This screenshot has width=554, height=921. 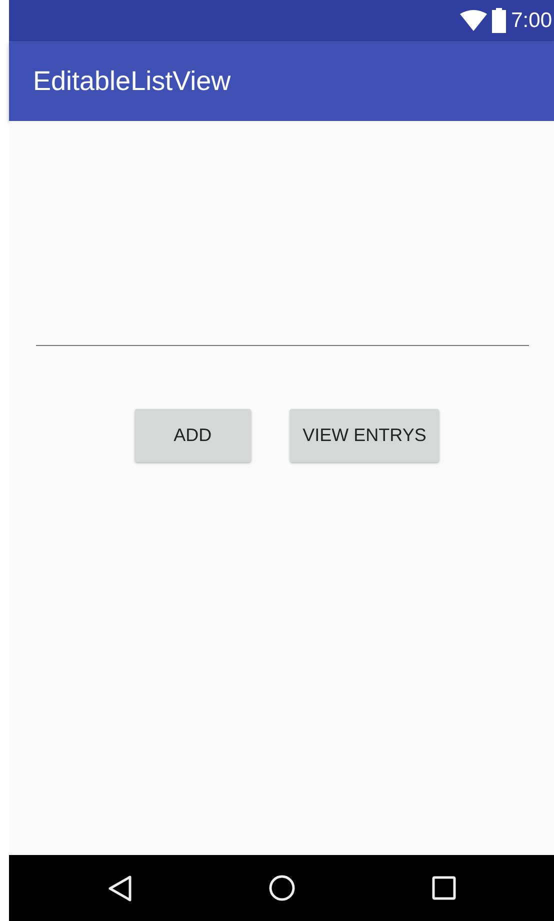 I want to click on home-icon, so click(x=281, y=888).